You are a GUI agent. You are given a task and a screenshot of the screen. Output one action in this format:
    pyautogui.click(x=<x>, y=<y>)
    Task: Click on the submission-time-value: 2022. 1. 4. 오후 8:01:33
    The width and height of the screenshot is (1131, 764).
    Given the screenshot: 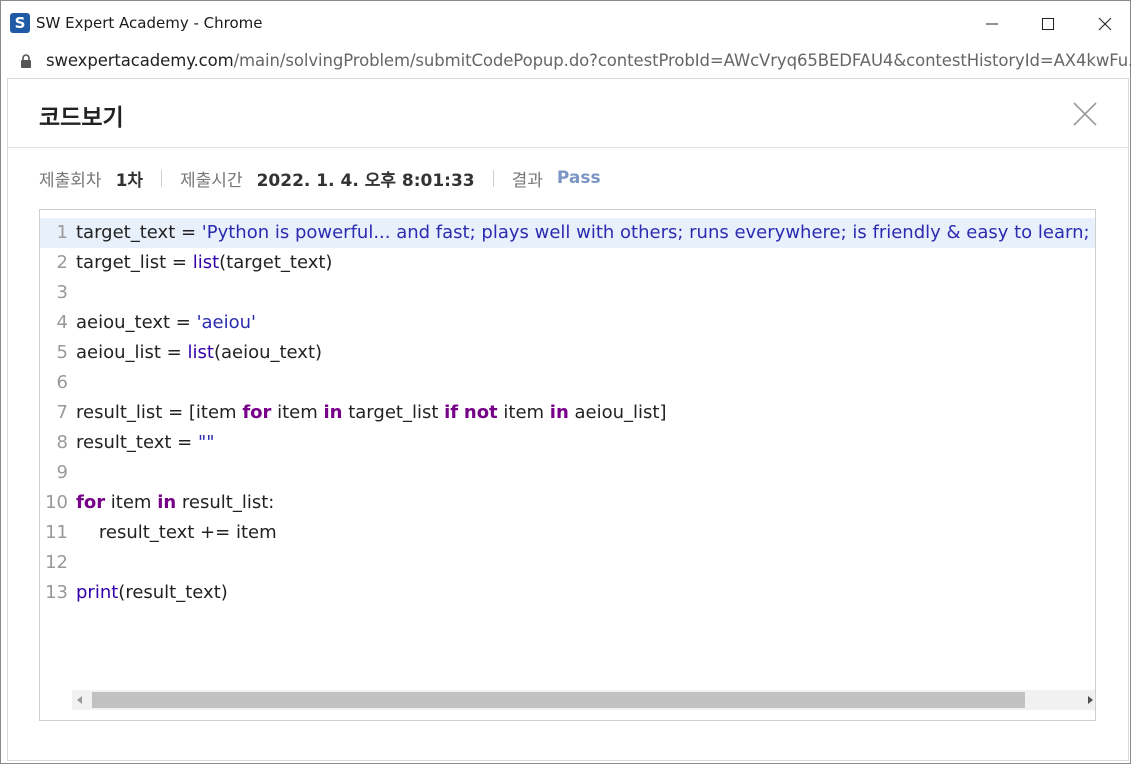 What is the action you would take?
    pyautogui.click(x=365, y=180)
    